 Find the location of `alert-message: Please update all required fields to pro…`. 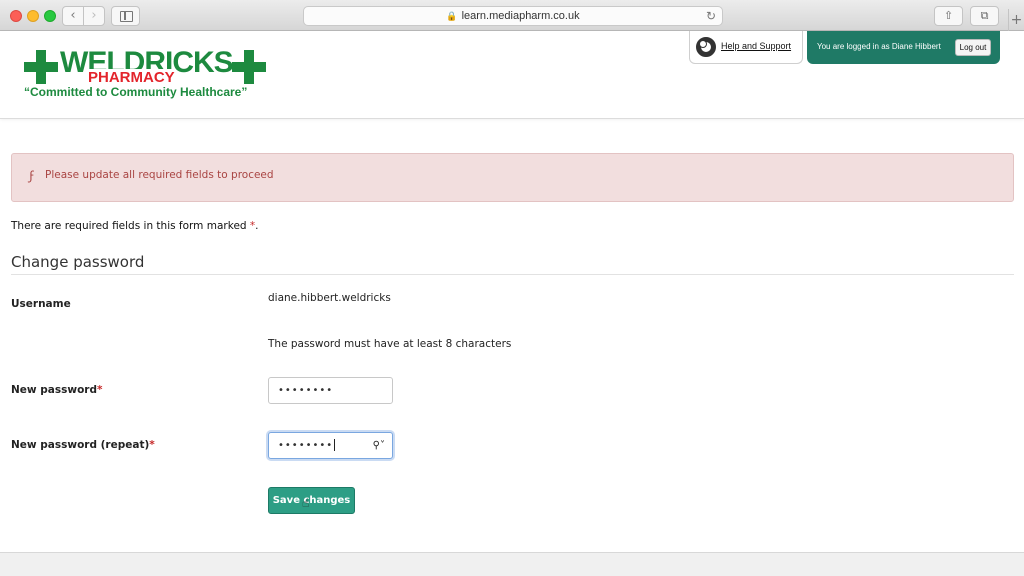

alert-message: Please update all required fields to pro… is located at coordinates (159, 175).